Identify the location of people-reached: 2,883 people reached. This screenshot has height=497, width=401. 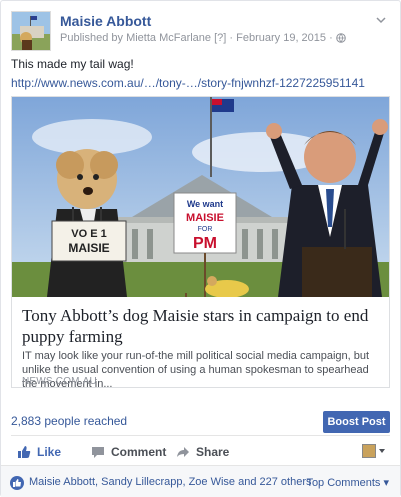
(69, 421).